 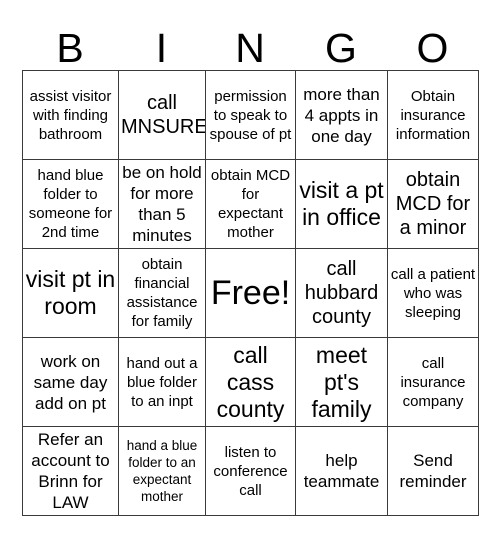 What do you see at coordinates (162, 115) in the screenshot?
I see `bingo-cell: call MNSURE` at bounding box center [162, 115].